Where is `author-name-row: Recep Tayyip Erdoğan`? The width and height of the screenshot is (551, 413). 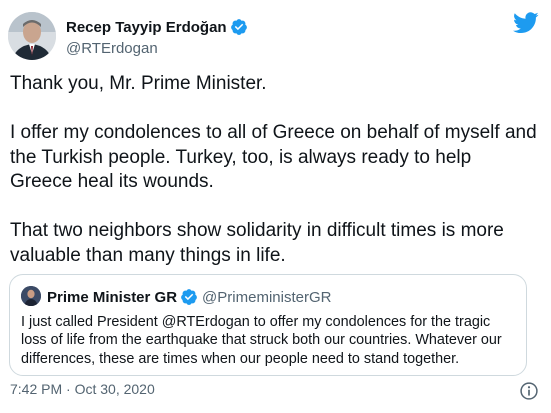 author-name-row: Recep Tayyip Erdoğan is located at coordinates (157, 27).